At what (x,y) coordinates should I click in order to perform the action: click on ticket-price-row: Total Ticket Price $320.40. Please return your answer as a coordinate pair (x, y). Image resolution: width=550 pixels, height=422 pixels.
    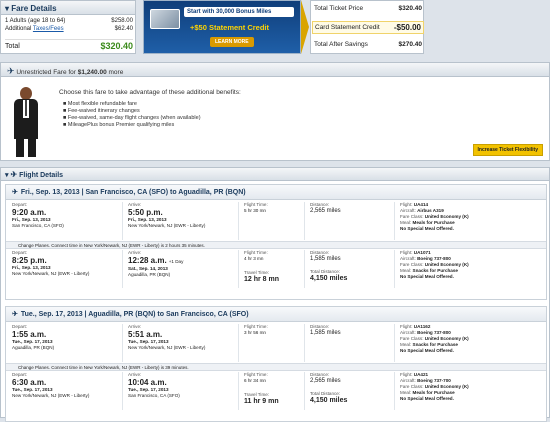
    Looking at the image, I should click on (368, 8).